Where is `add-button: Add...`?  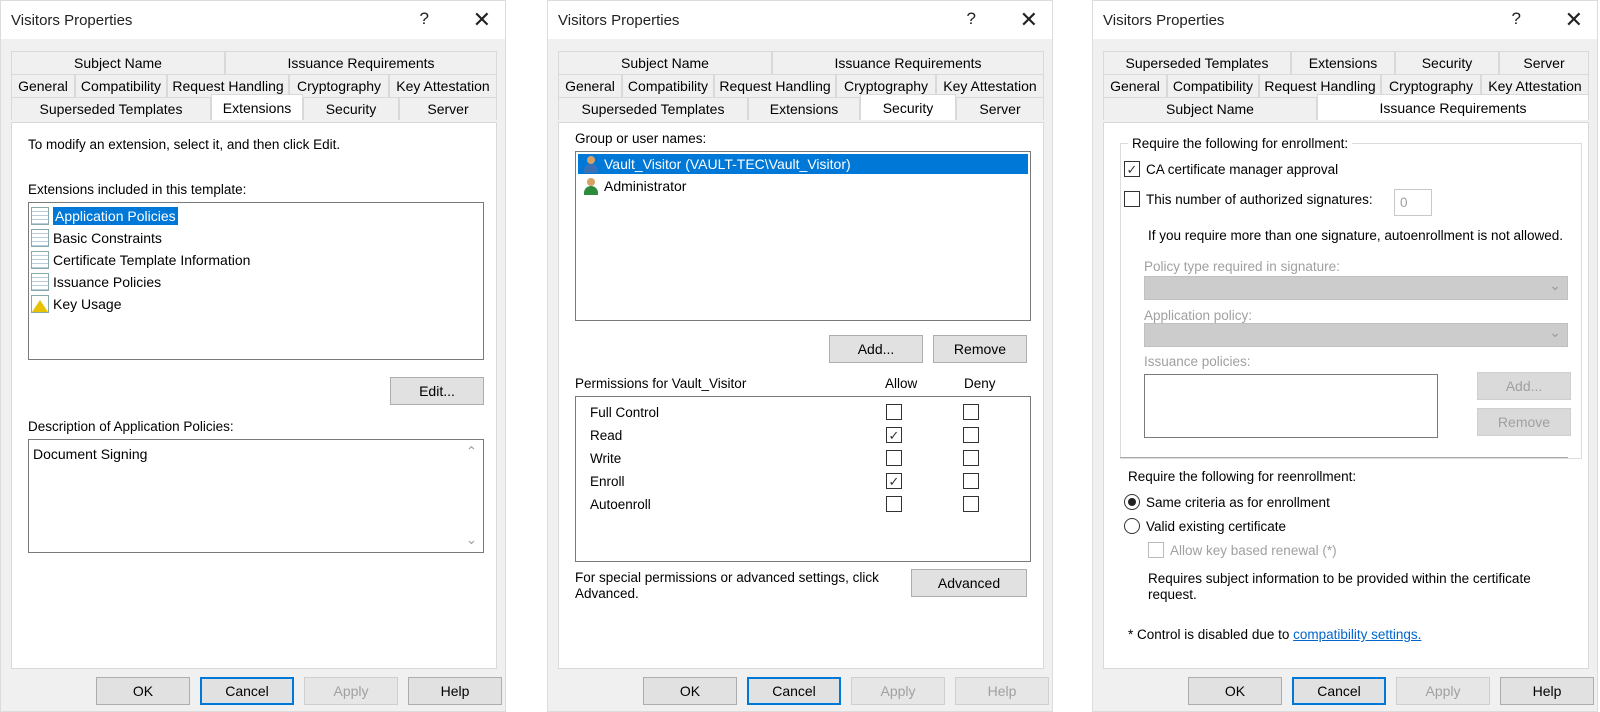 add-button: Add... is located at coordinates (876, 349).